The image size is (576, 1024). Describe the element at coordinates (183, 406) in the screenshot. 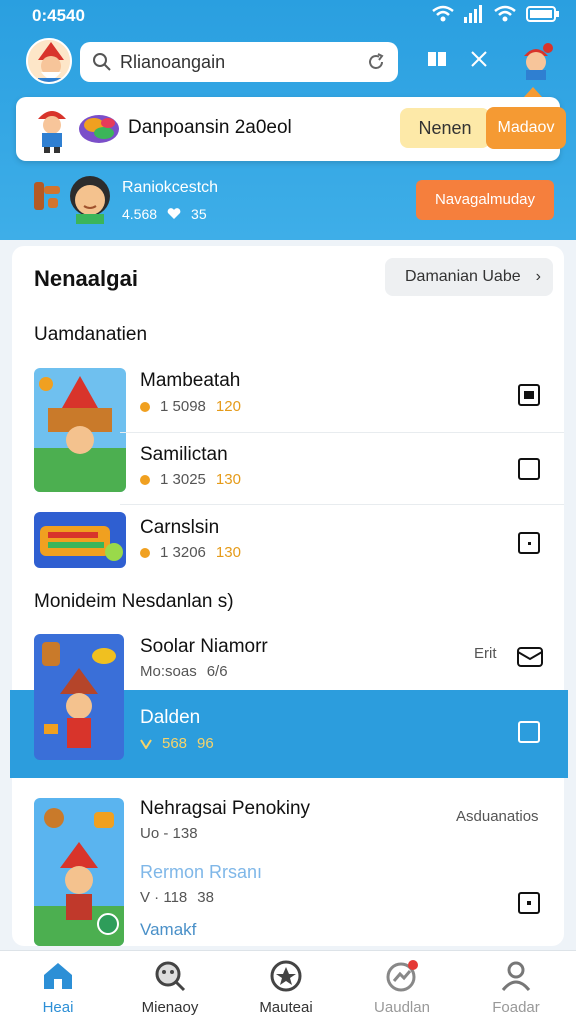

I see `game-meta-1-value: 1 5098` at that location.